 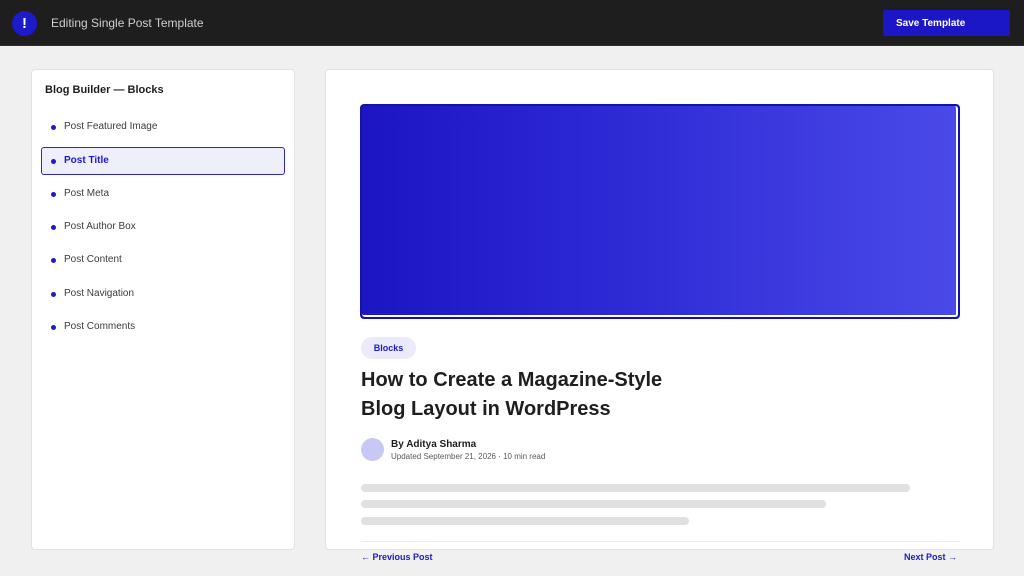 What do you see at coordinates (24, 23) in the screenshot?
I see `logo-icon: !` at bounding box center [24, 23].